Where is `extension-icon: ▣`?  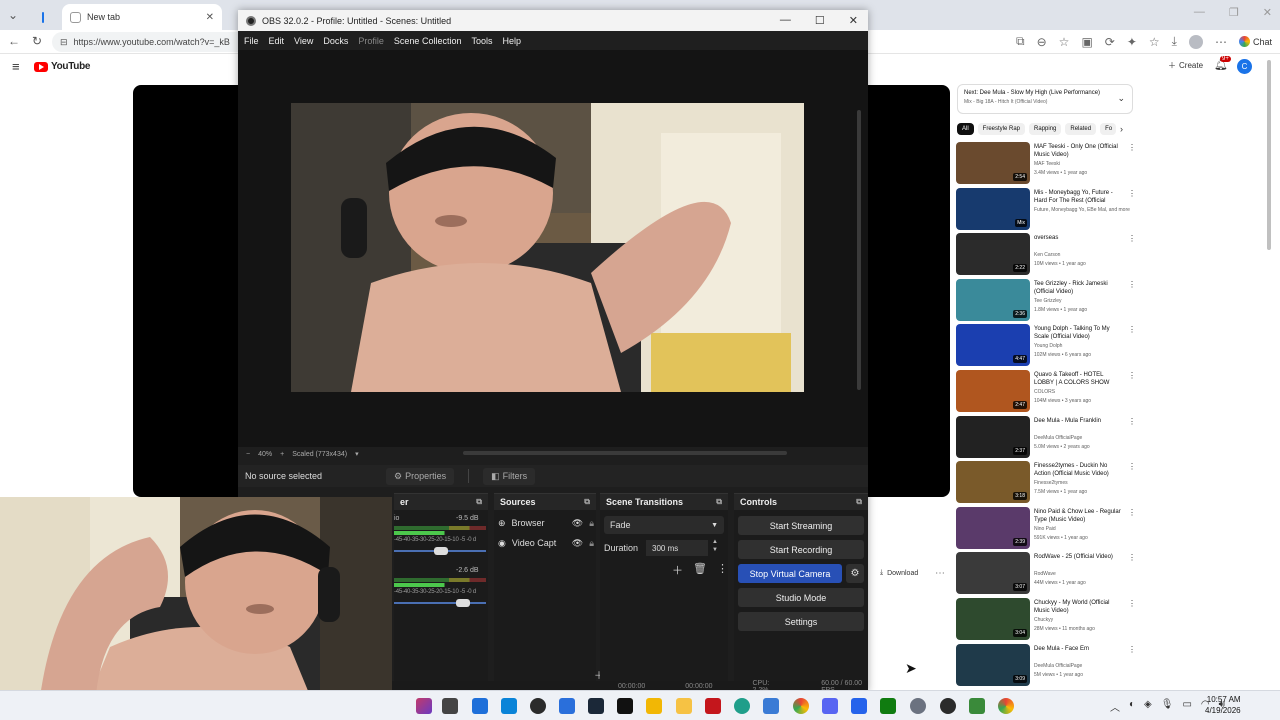 extension-icon: ▣ is located at coordinates (1086, 42).